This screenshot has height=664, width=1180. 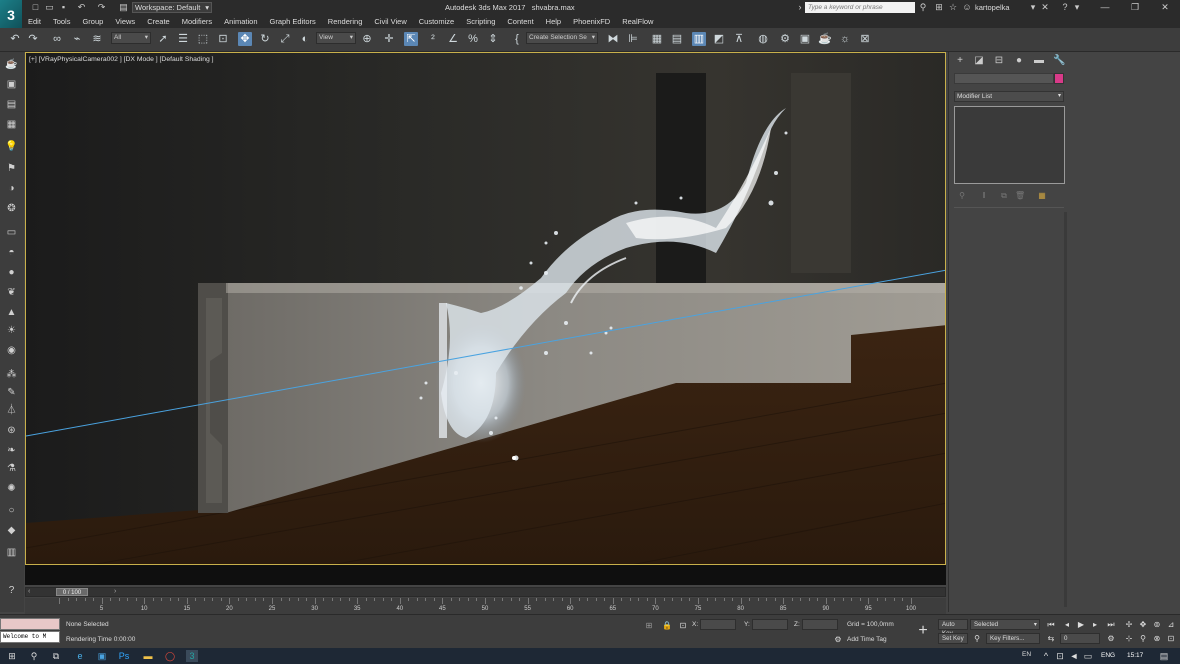 What do you see at coordinates (1105, 7) in the screenshot?
I see `minimize-icon: —` at bounding box center [1105, 7].